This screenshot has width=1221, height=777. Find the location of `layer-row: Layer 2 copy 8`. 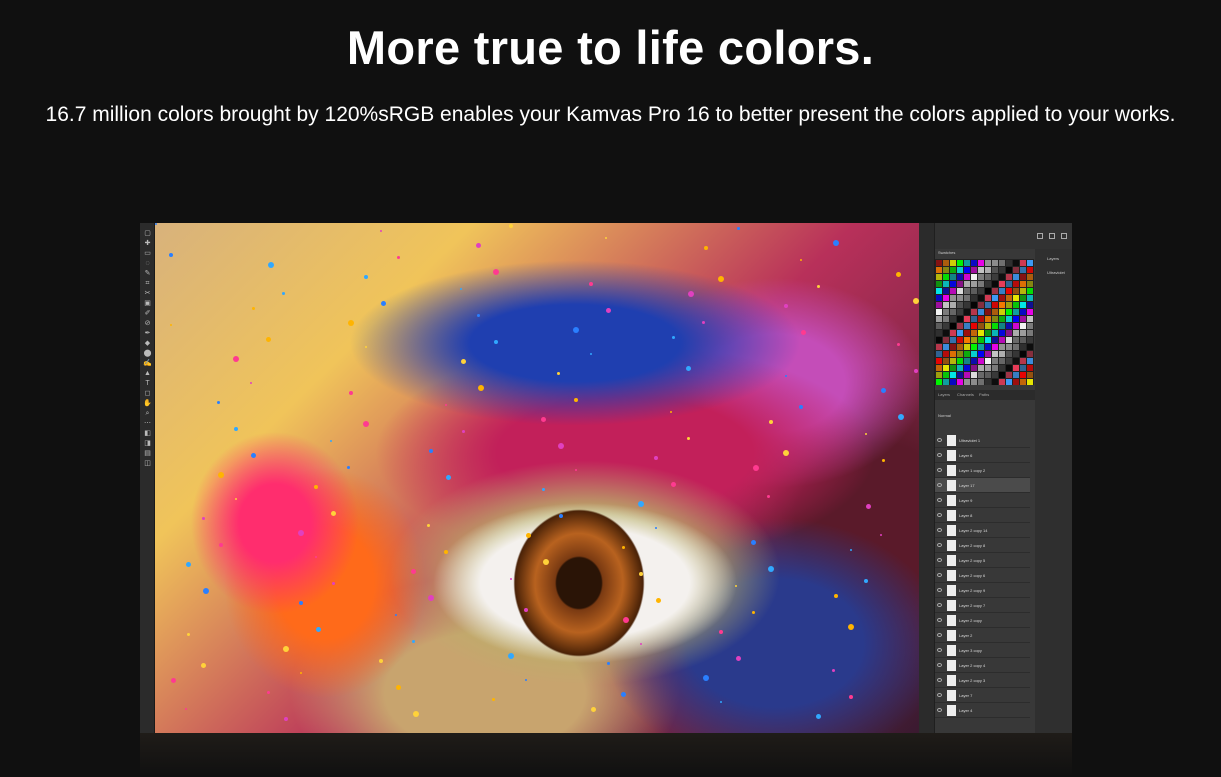

layer-row: Layer 2 copy 8 is located at coordinates (982, 545).